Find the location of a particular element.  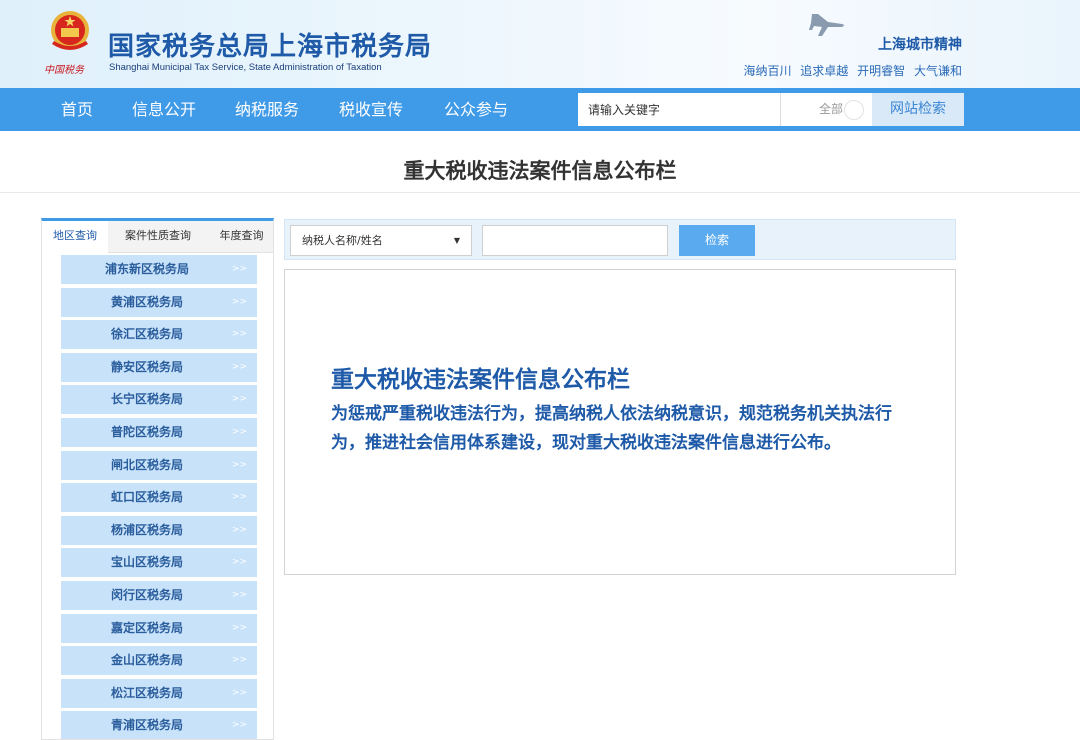

office-list-item: 黄浦区税务局 >> is located at coordinates (159, 302).